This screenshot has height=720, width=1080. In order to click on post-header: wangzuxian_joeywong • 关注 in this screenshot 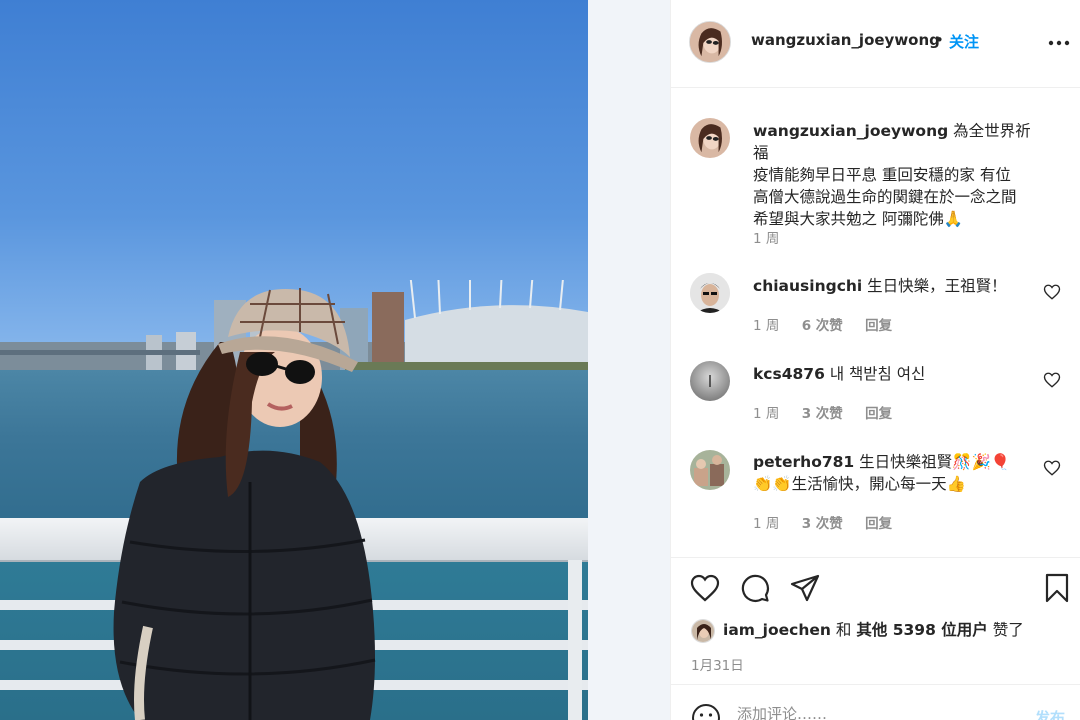, I will do `click(875, 44)`.